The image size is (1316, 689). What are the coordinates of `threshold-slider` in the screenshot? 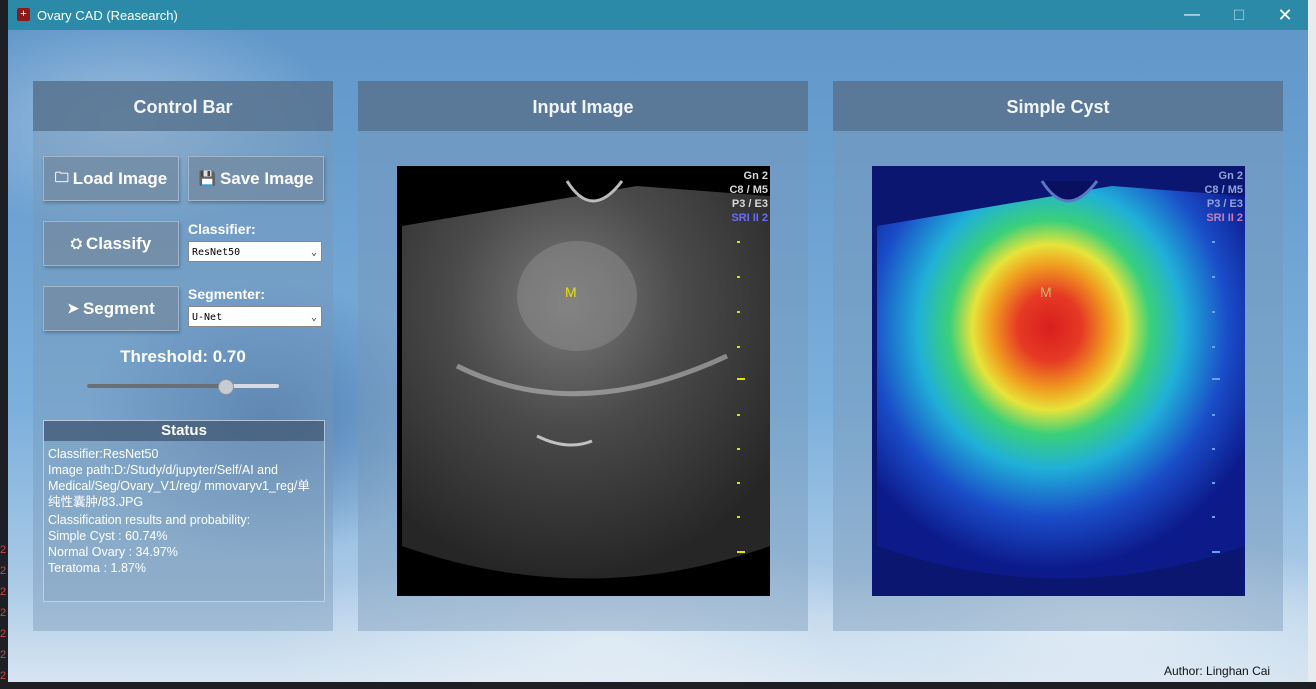 It's located at (183, 387).